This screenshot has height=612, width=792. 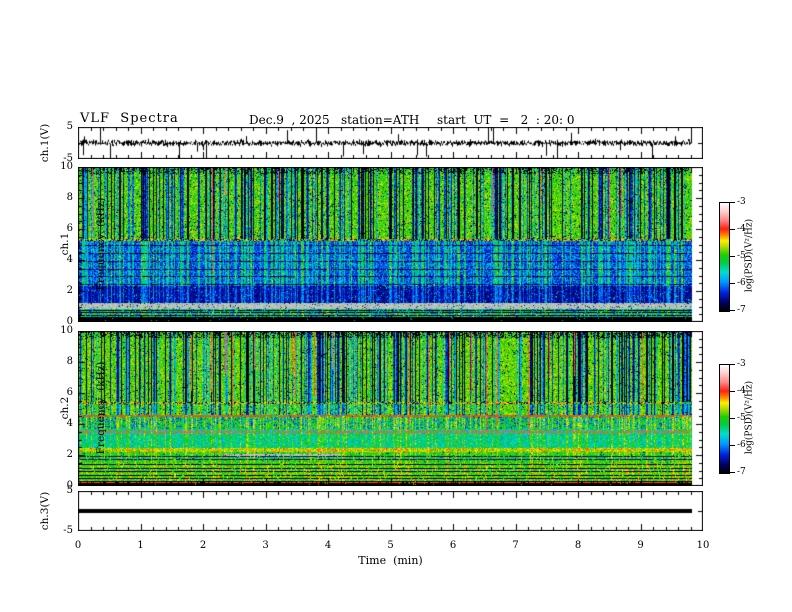 I want to click on figure-station: station=ATH, so click(x=380, y=120).